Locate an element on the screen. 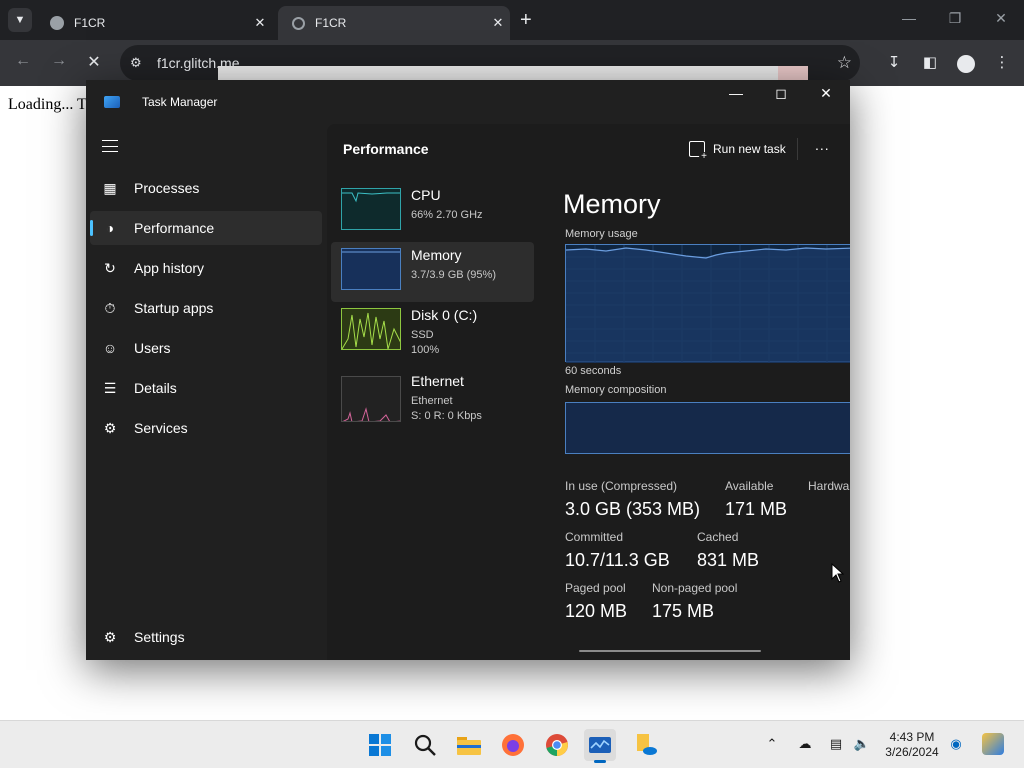  sidebar-item-label: Performance is located at coordinates (174, 228).